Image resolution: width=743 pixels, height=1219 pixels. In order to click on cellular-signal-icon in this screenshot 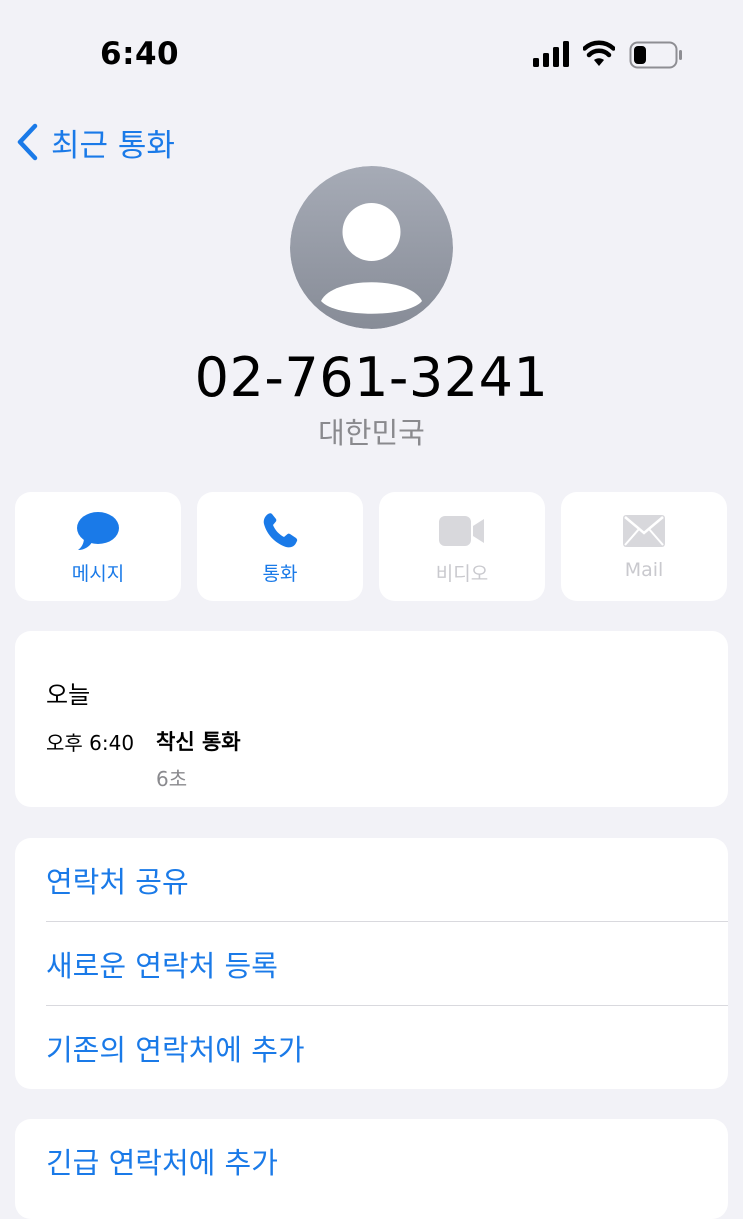, I will do `click(551, 54)`.